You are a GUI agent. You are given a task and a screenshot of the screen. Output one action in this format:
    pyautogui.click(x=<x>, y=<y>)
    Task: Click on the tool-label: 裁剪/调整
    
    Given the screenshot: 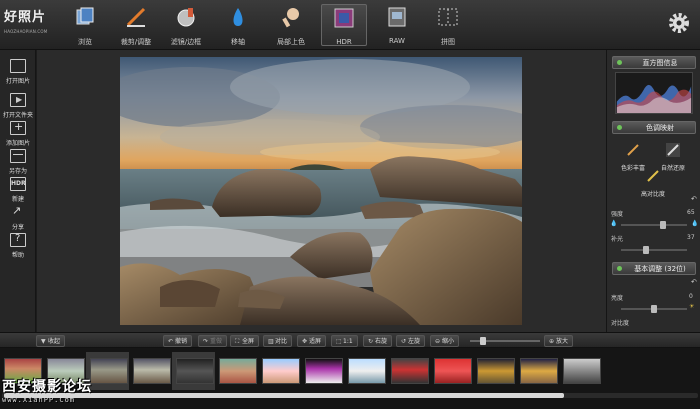 What is the action you would take?
    pyautogui.click(x=136, y=42)
    